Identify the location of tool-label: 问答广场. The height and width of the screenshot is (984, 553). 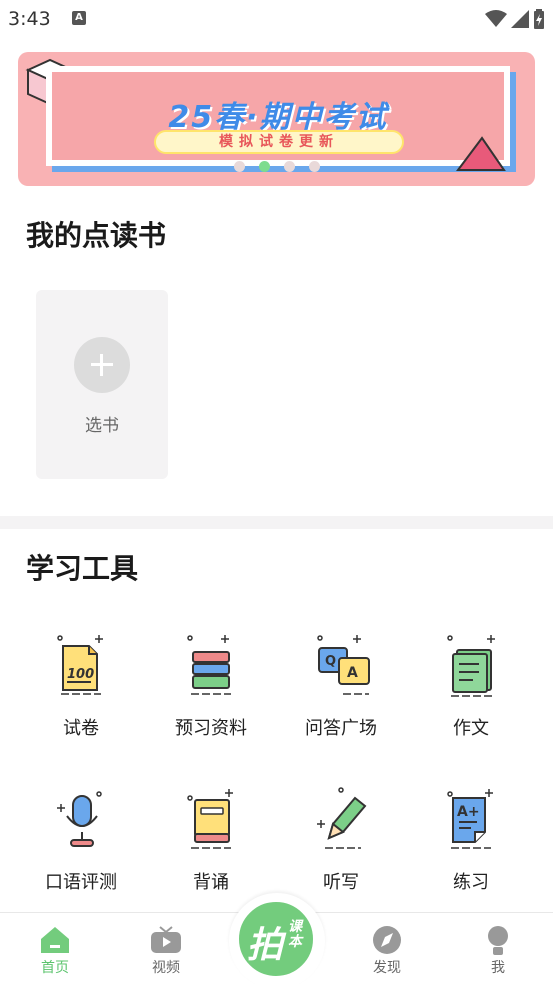
(341, 728).